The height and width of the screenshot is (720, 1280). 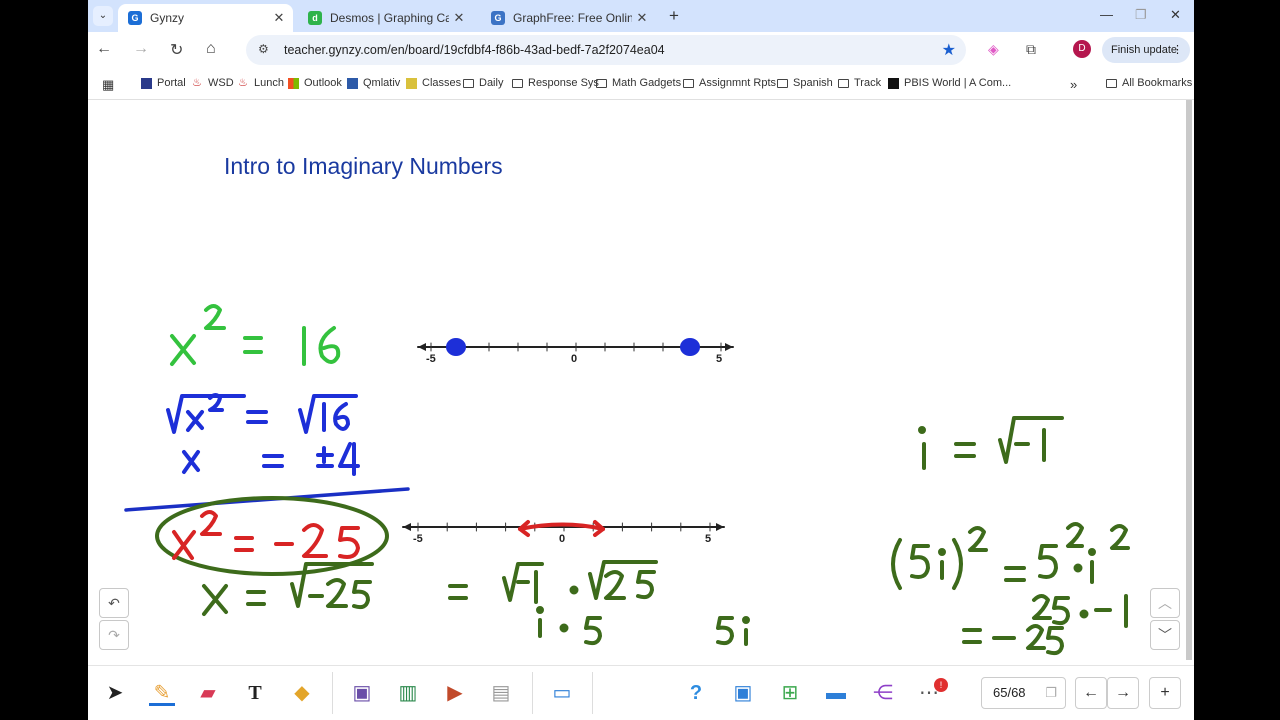 I want to click on bookmark-label: Track, so click(x=868, y=83).